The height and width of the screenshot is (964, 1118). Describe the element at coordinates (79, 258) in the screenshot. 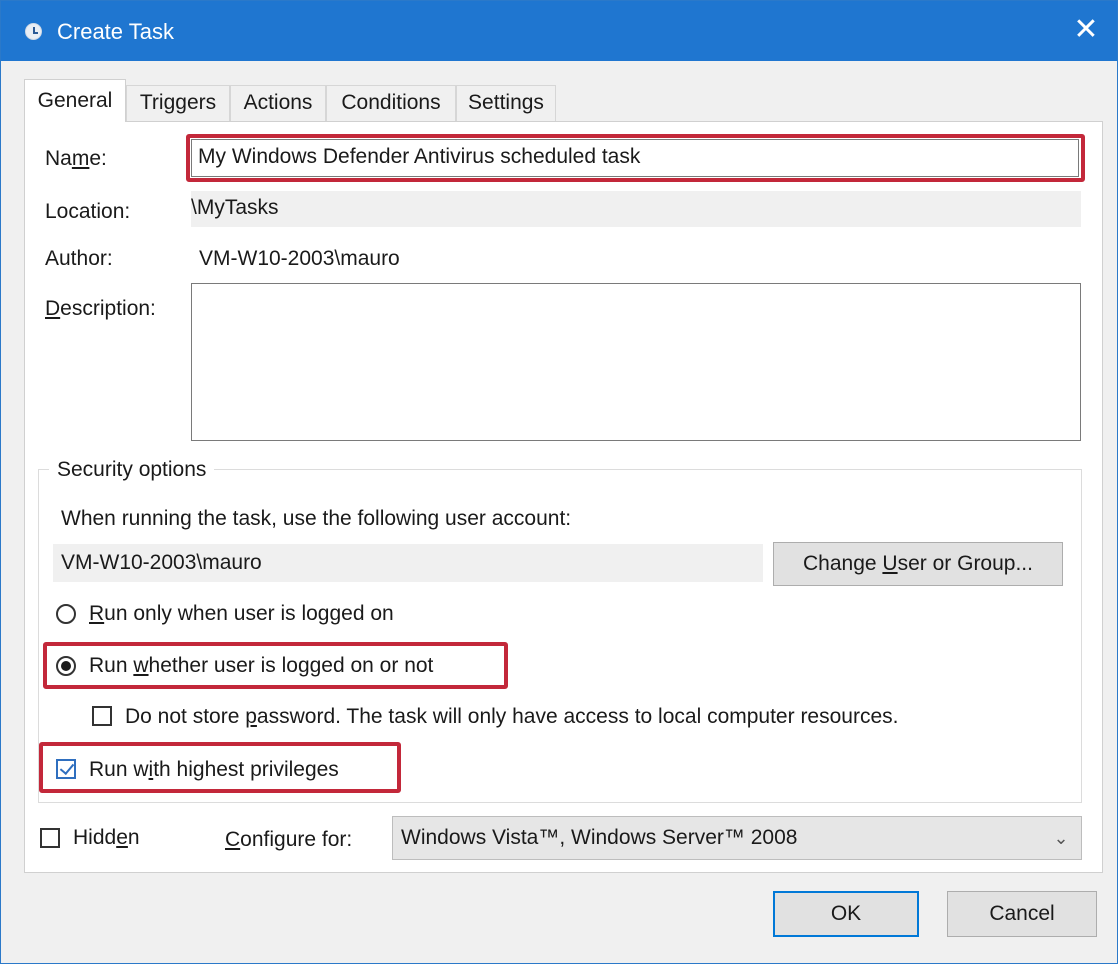

I see `author-label: Author:` at that location.